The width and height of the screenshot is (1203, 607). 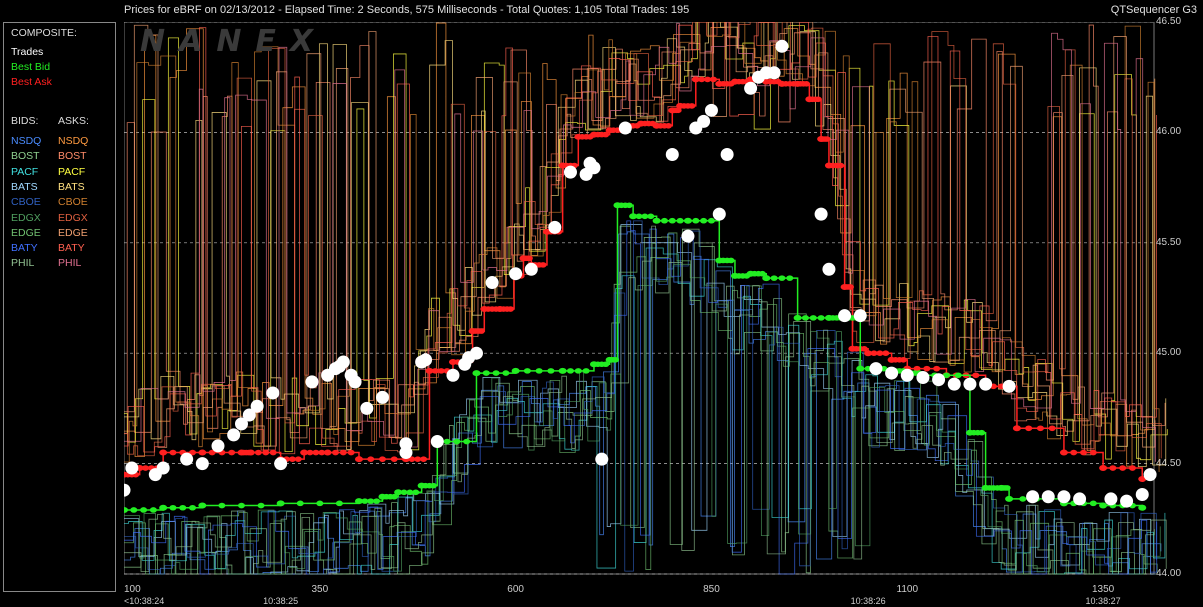 I want to click on legend-best-ask: Best Ask, so click(x=31, y=82).